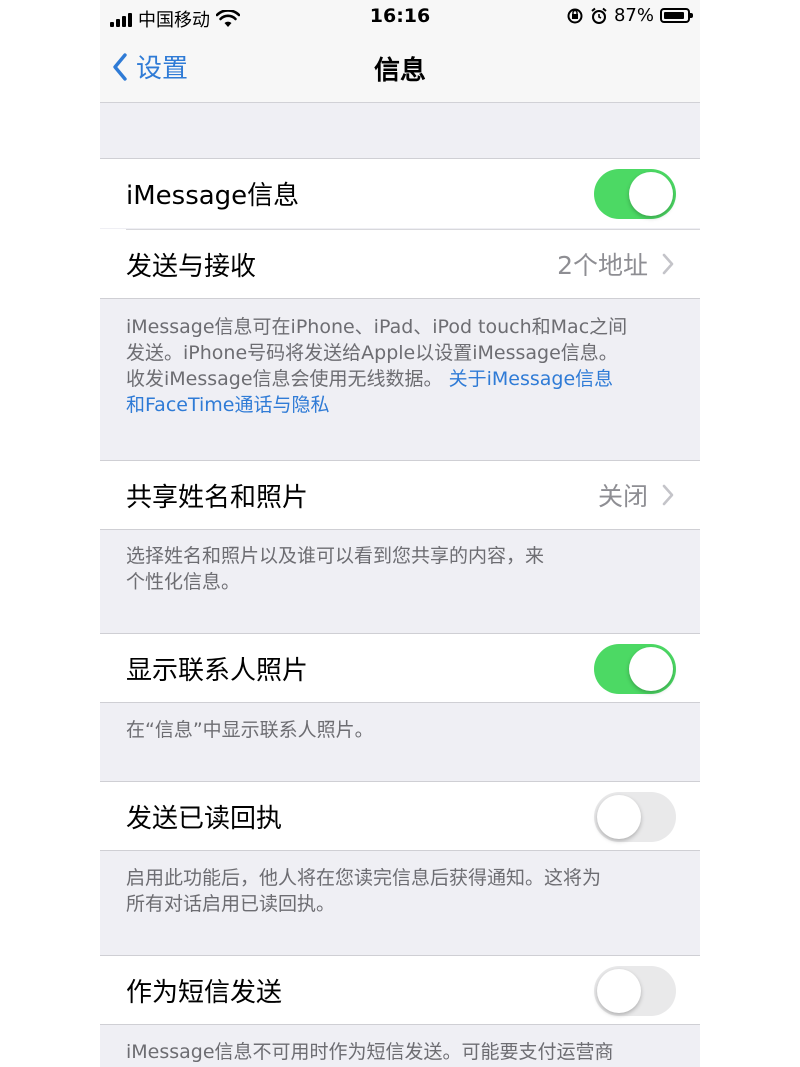 This screenshot has height=1067, width=800. Describe the element at coordinates (635, 817) in the screenshot. I see `read-receipts-toggle` at that location.